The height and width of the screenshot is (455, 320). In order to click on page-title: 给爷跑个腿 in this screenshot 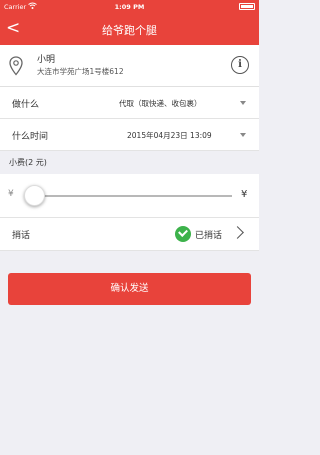, I will do `click(129, 30)`.